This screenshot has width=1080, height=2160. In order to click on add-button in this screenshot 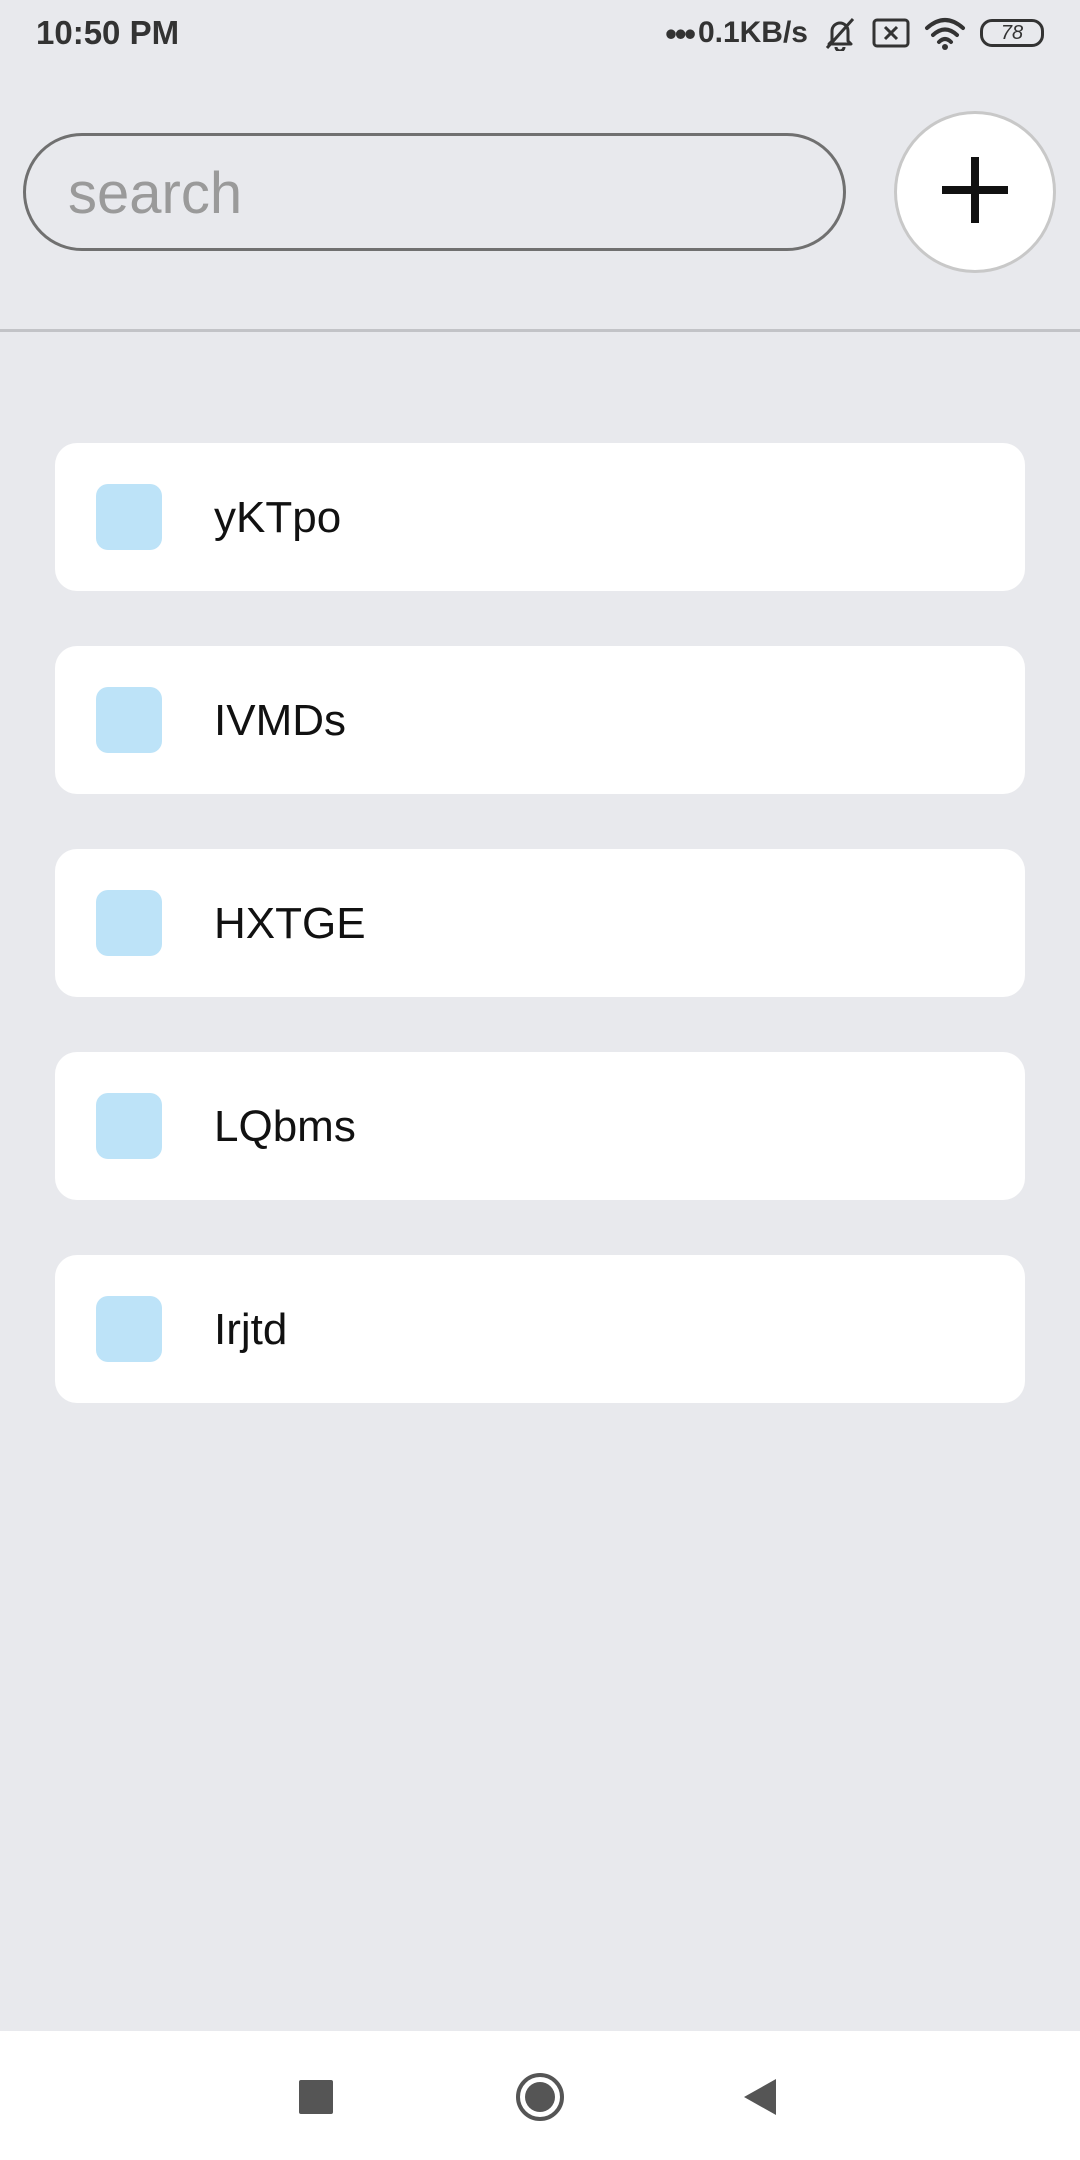, I will do `click(975, 192)`.